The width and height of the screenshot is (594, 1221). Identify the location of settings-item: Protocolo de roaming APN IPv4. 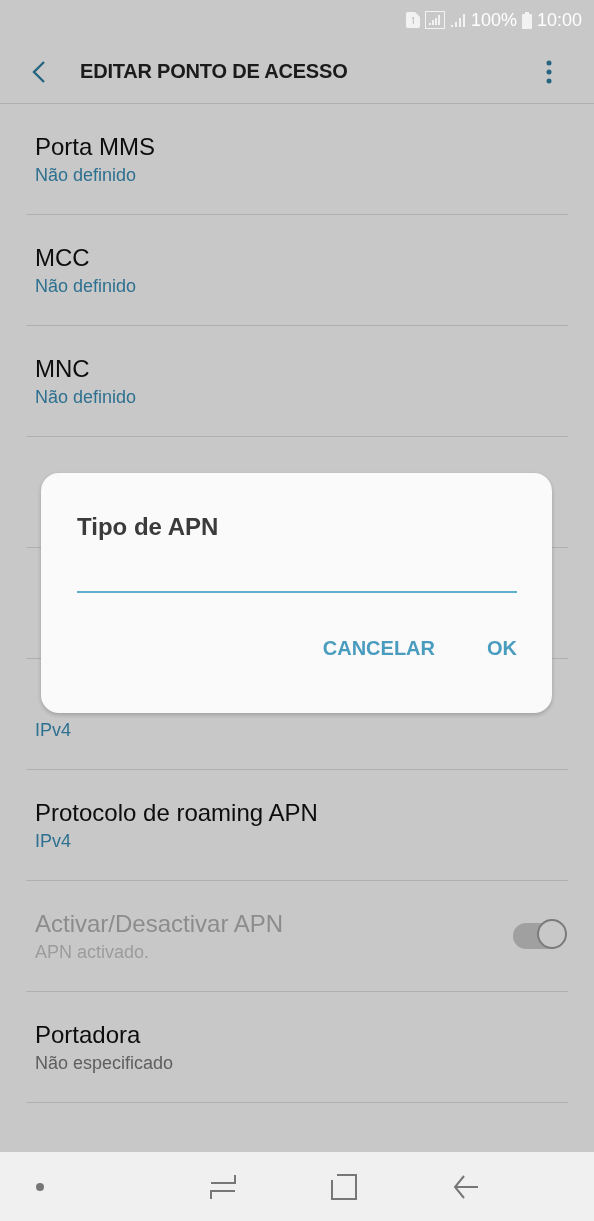
(297, 825).